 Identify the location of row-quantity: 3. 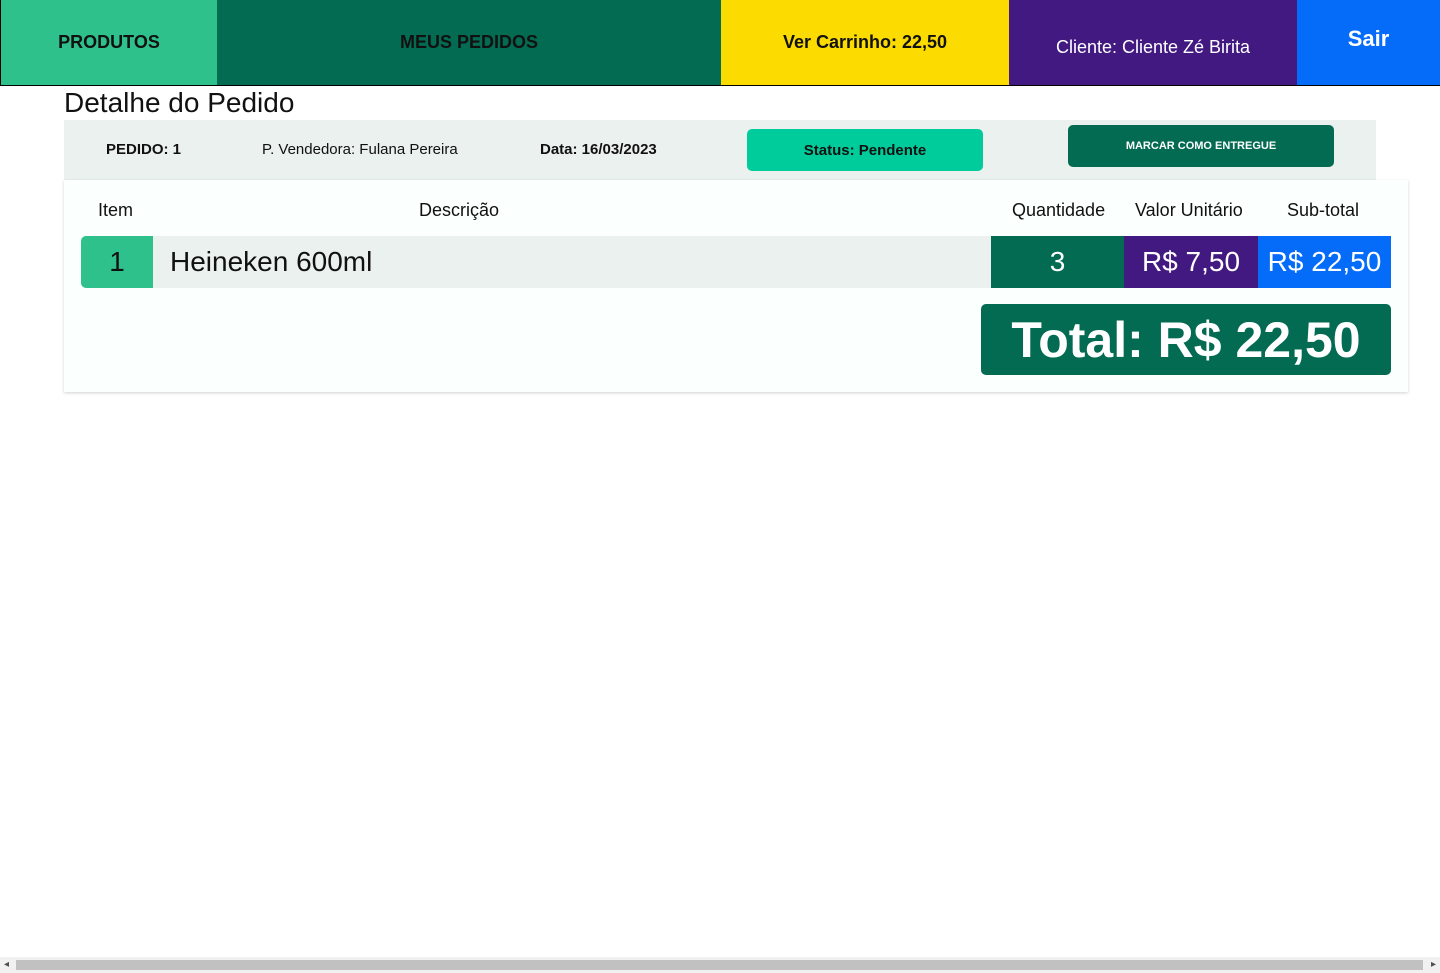
(1057, 262).